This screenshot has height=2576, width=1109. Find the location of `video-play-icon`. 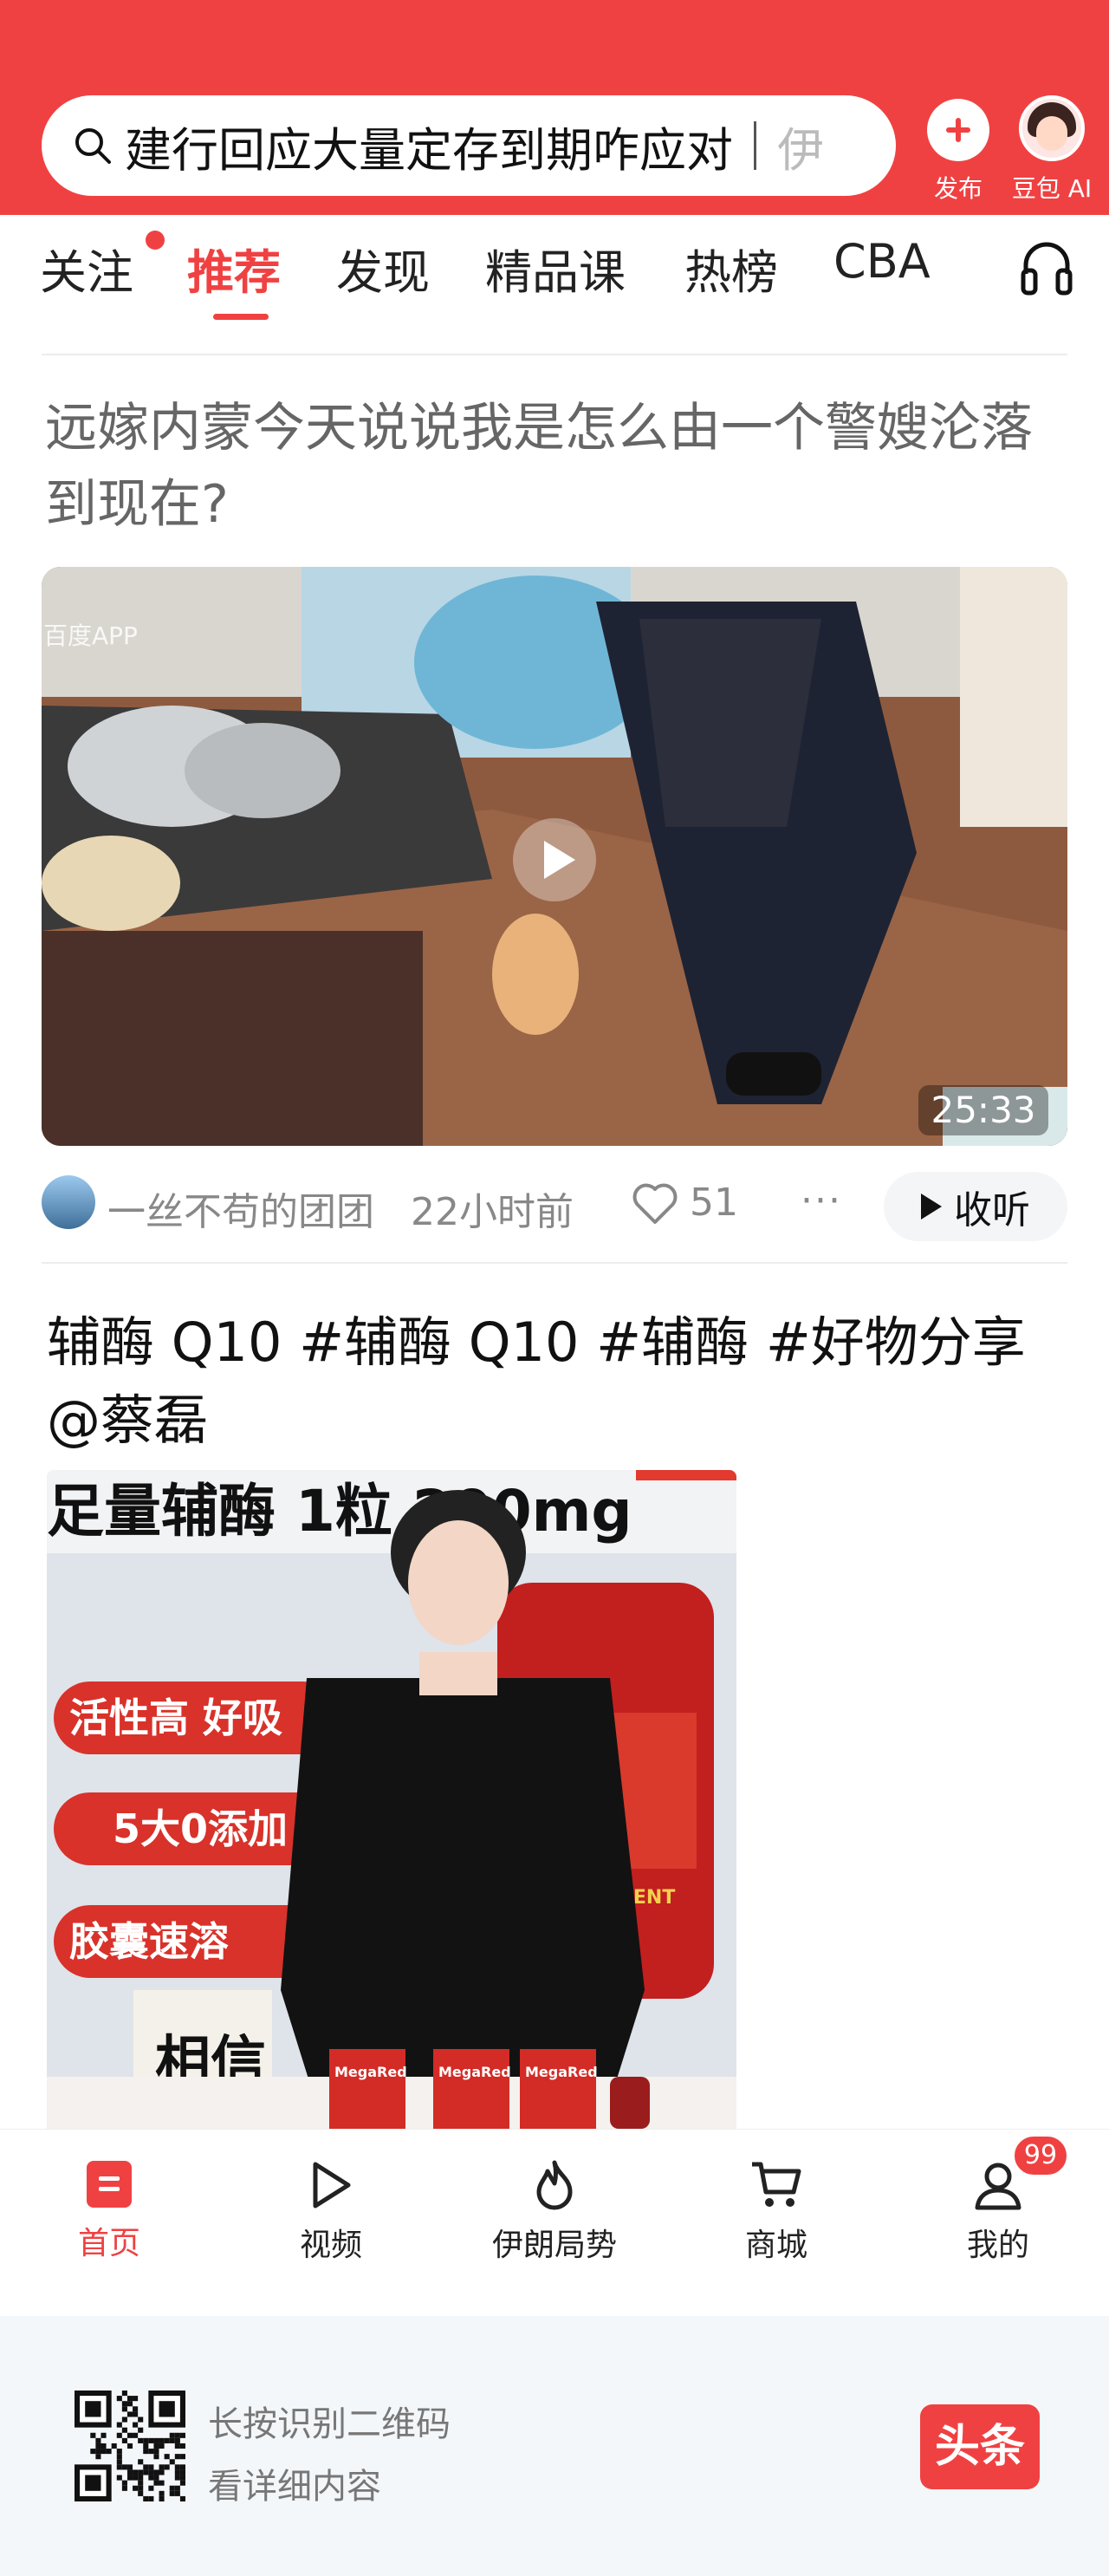

video-play-icon is located at coordinates (332, 2185).